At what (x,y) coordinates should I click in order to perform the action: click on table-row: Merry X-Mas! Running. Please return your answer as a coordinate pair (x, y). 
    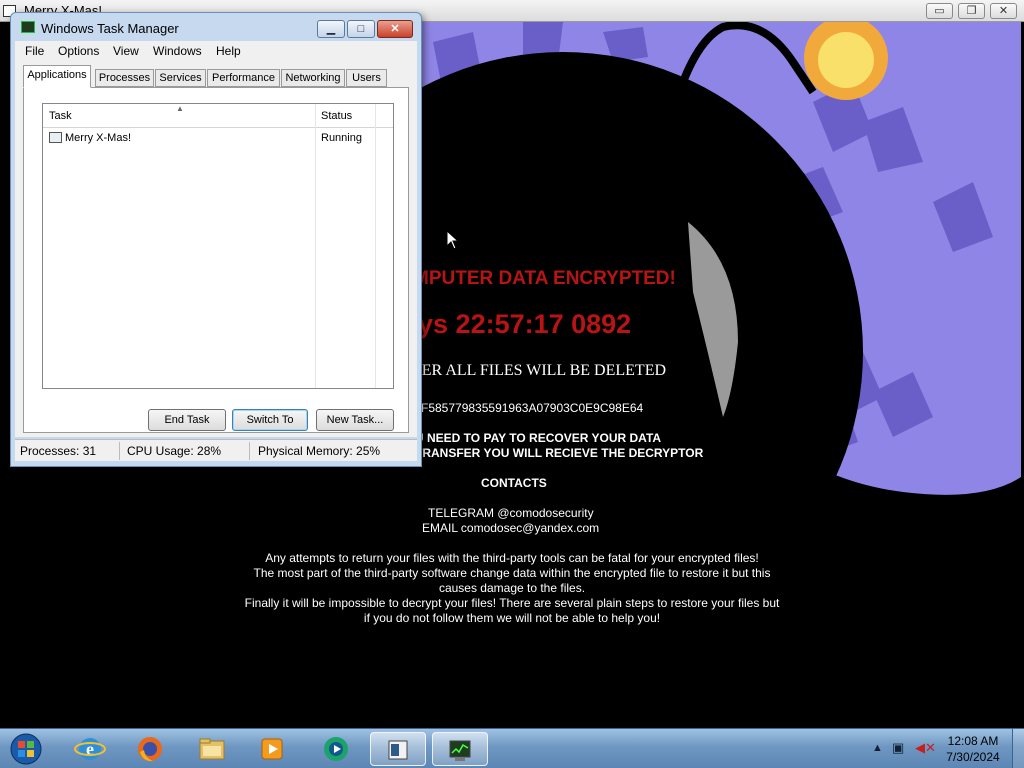
    Looking at the image, I should click on (218, 138).